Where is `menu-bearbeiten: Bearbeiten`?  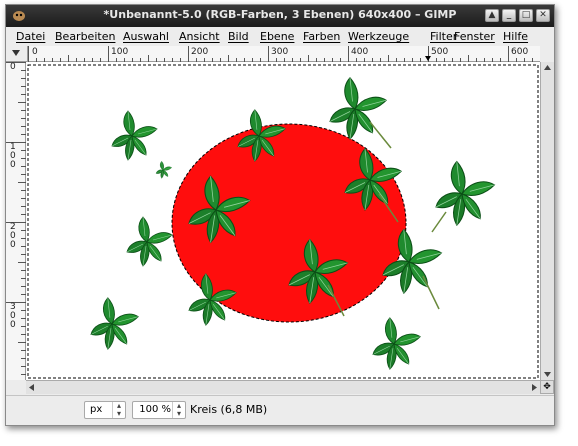
menu-bearbeiten: Bearbeiten is located at coordinates (85, 36).